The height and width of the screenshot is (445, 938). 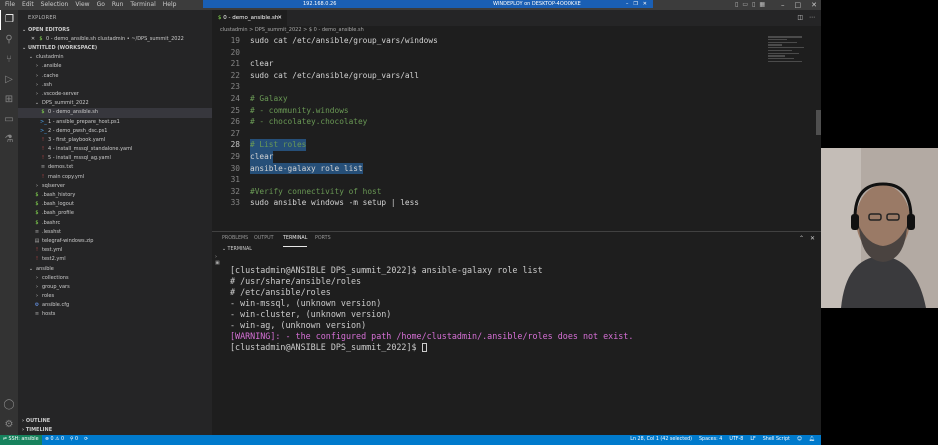 What do you see at coordinates (812, 18) in the screenshot?
I see `more-actions-icon: ⋯` at bounding box center [812, 18].